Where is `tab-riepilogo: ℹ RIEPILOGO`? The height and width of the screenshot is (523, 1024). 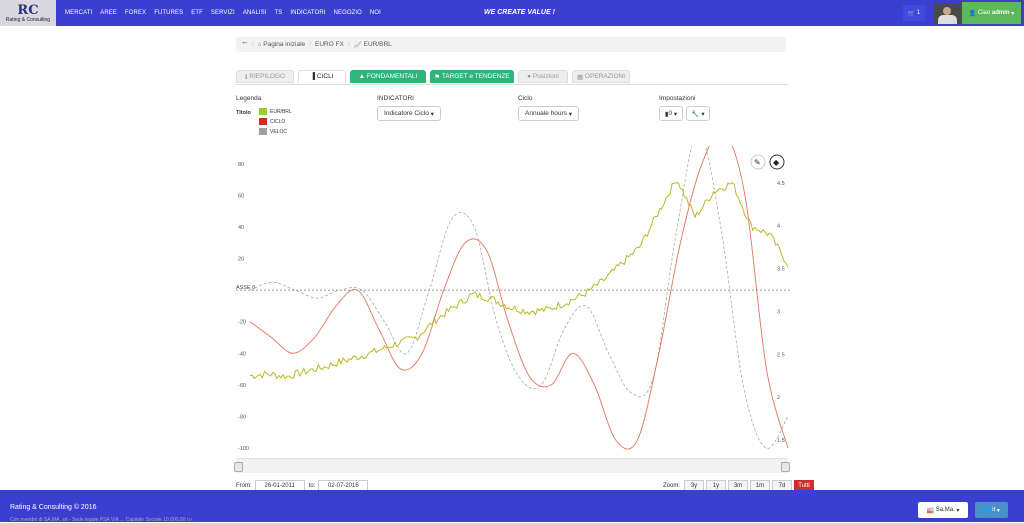
tab-riepilogo: ℹ RIEPILOGO is located at coordinates (265, 76).